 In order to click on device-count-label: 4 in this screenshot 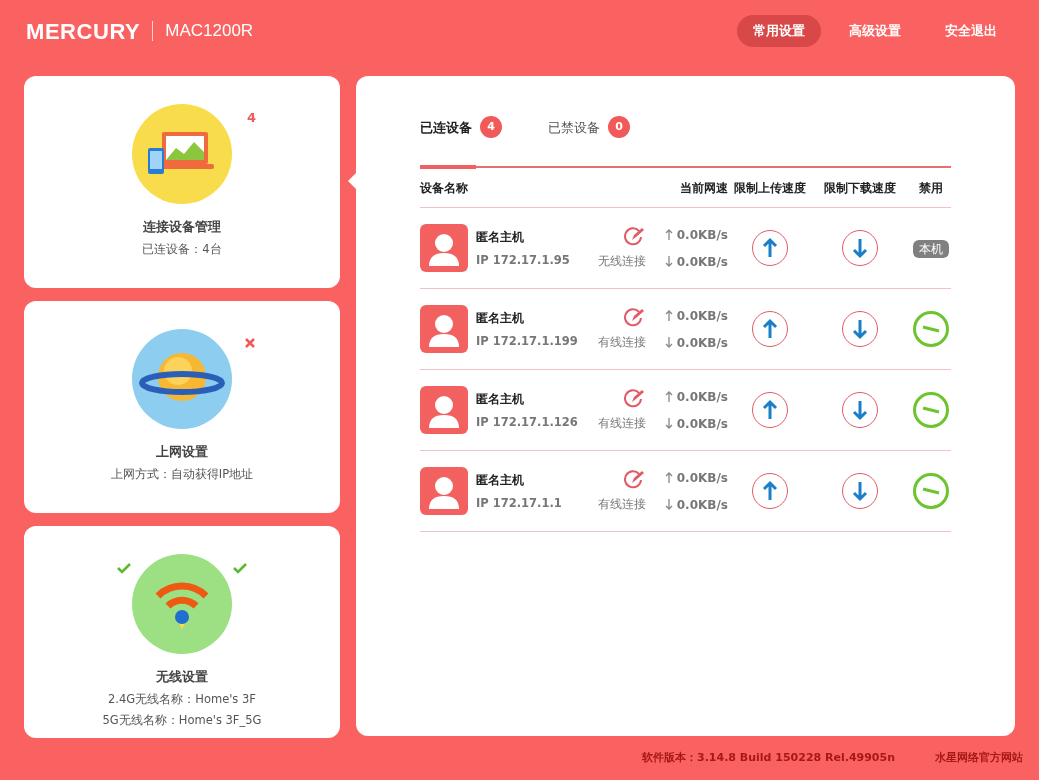, I will do `click(251, 118)`.